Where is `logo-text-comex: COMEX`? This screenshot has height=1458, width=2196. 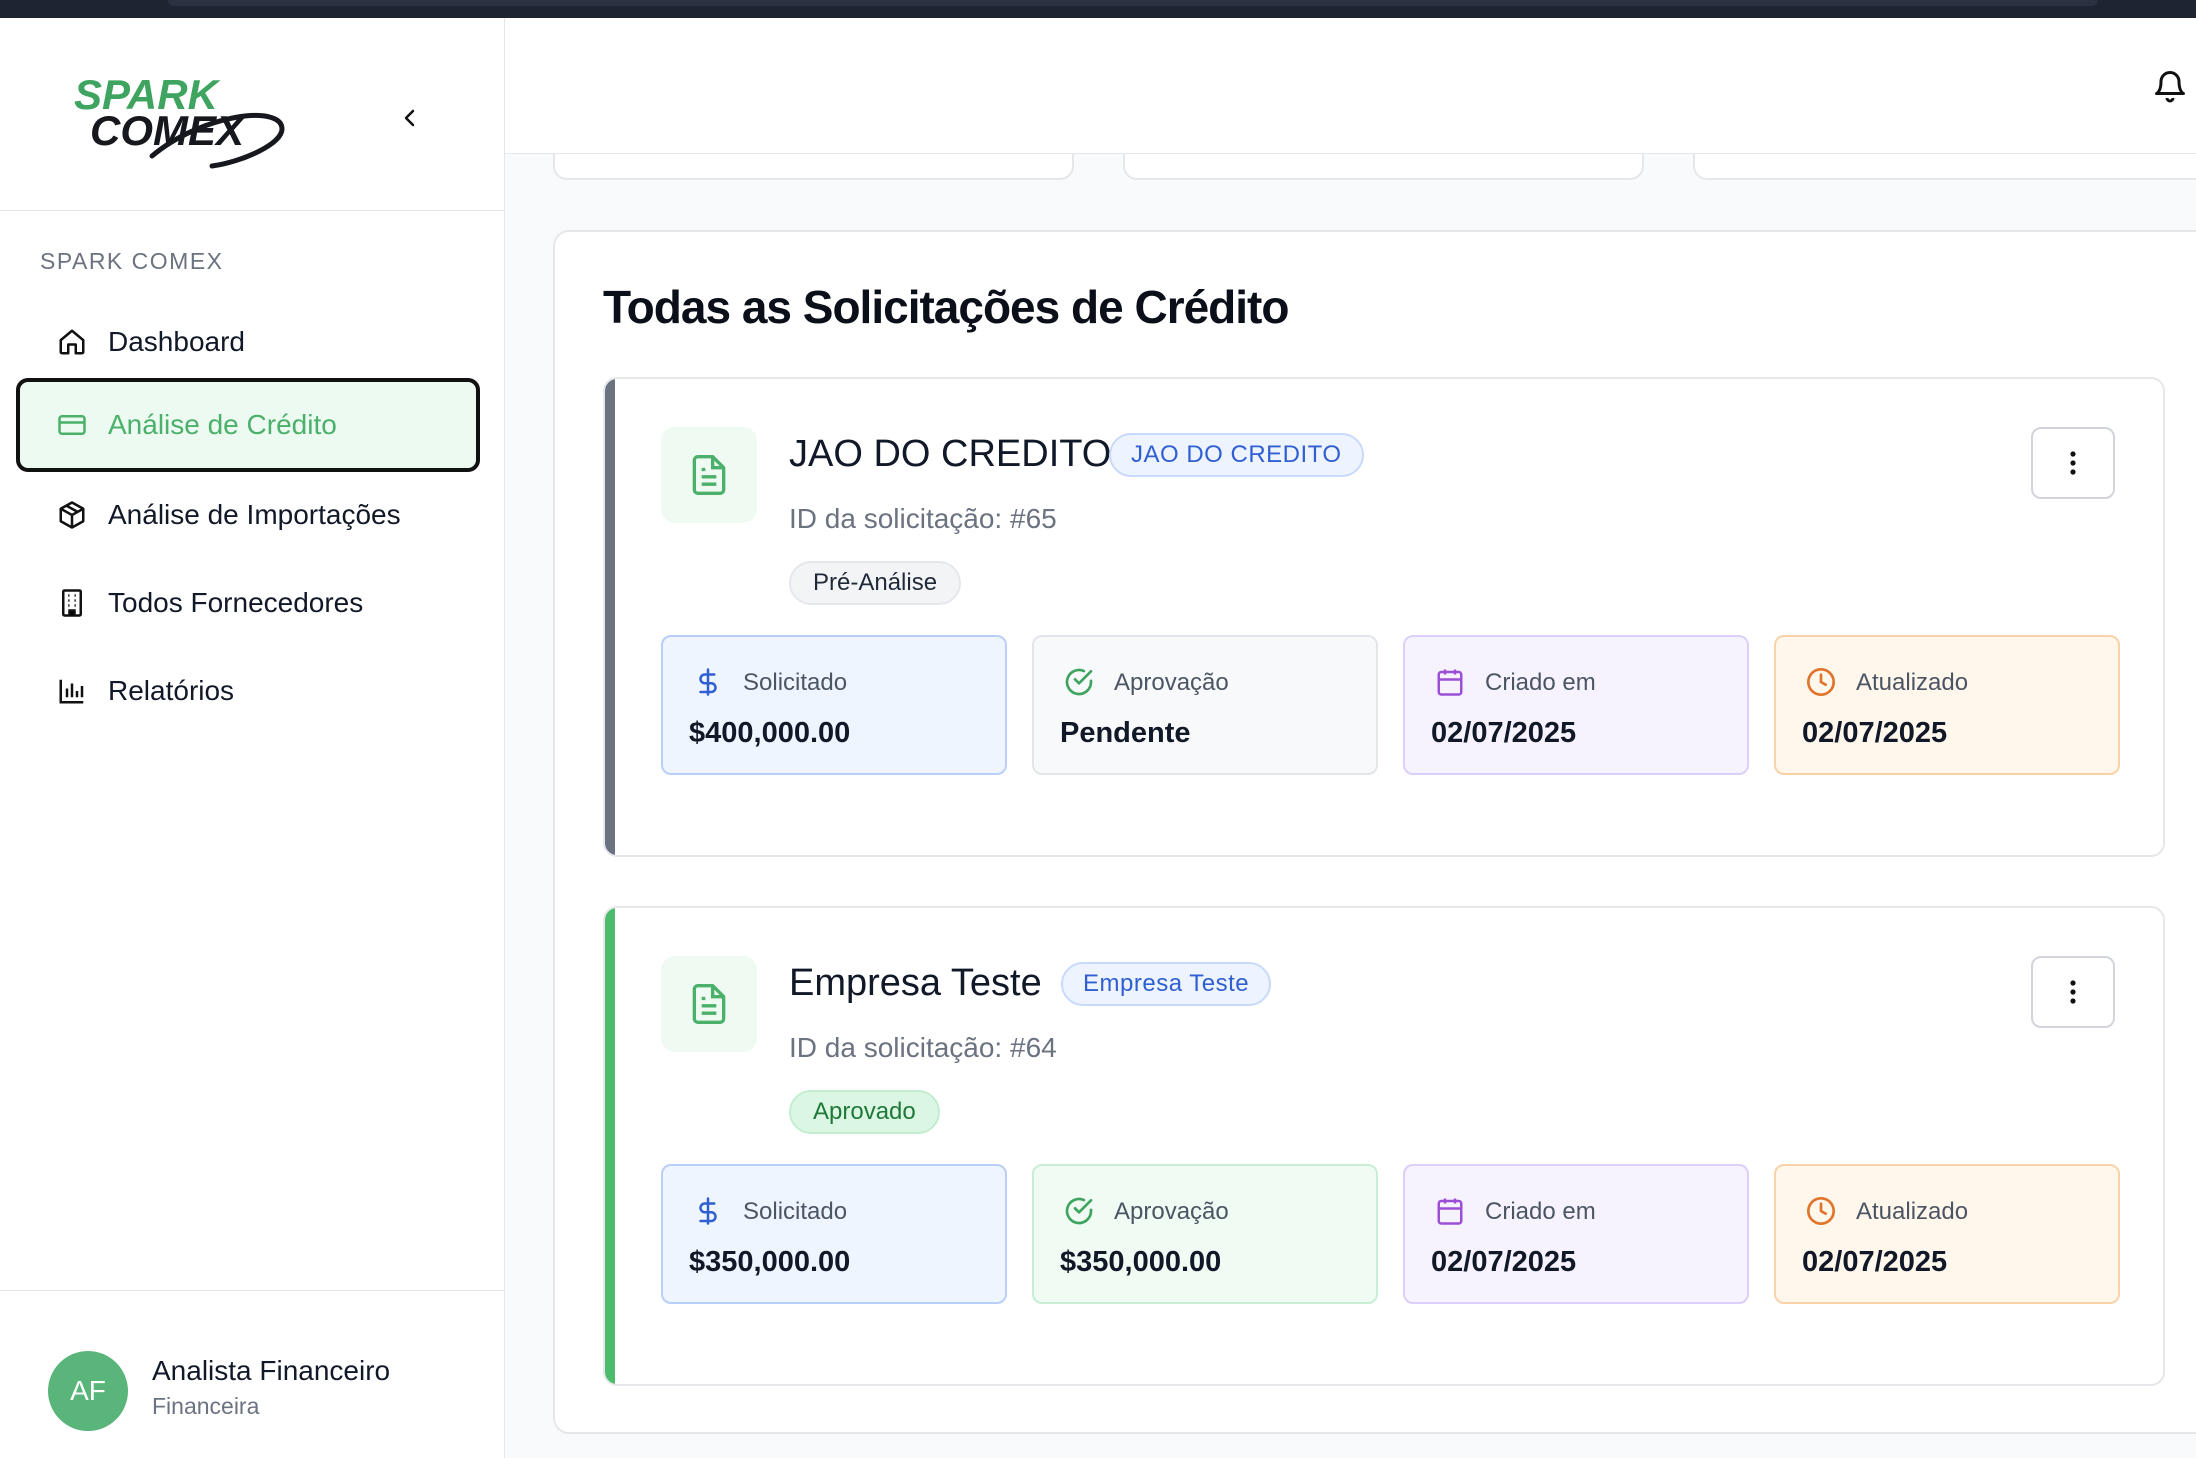
logo-text-comex: COMEX is located at coordinates (167, 130).